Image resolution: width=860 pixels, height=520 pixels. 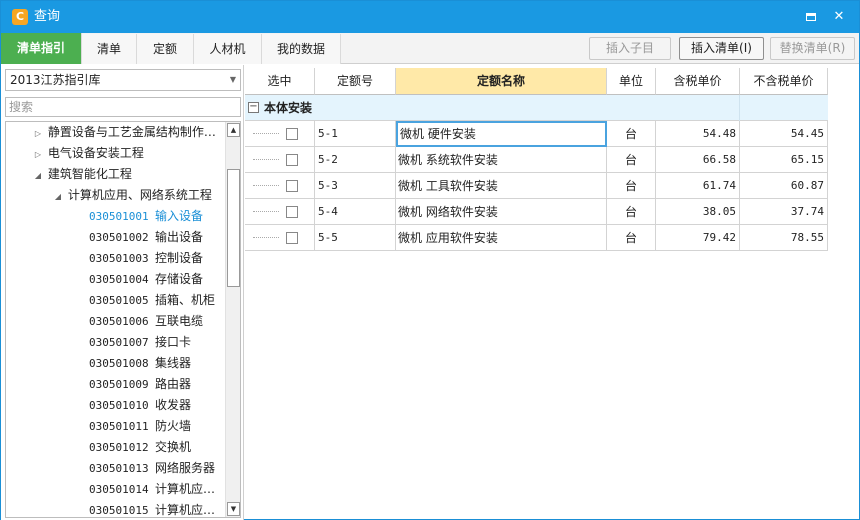 What do you see at coordinates (430, 17) in the screenshot?
I see `title-bar: C 查询 ✕` at bounding box center [430, 17].